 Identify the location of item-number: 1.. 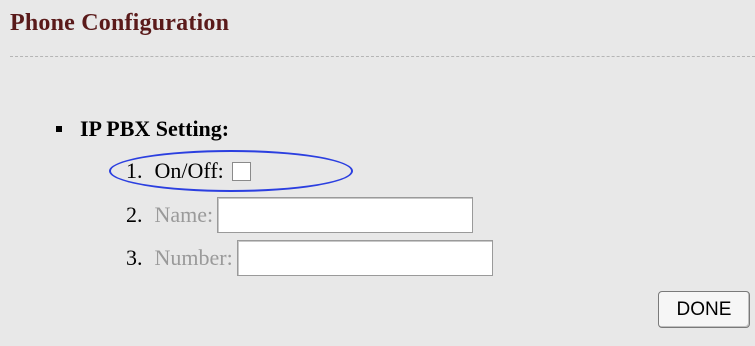
(134, 170).